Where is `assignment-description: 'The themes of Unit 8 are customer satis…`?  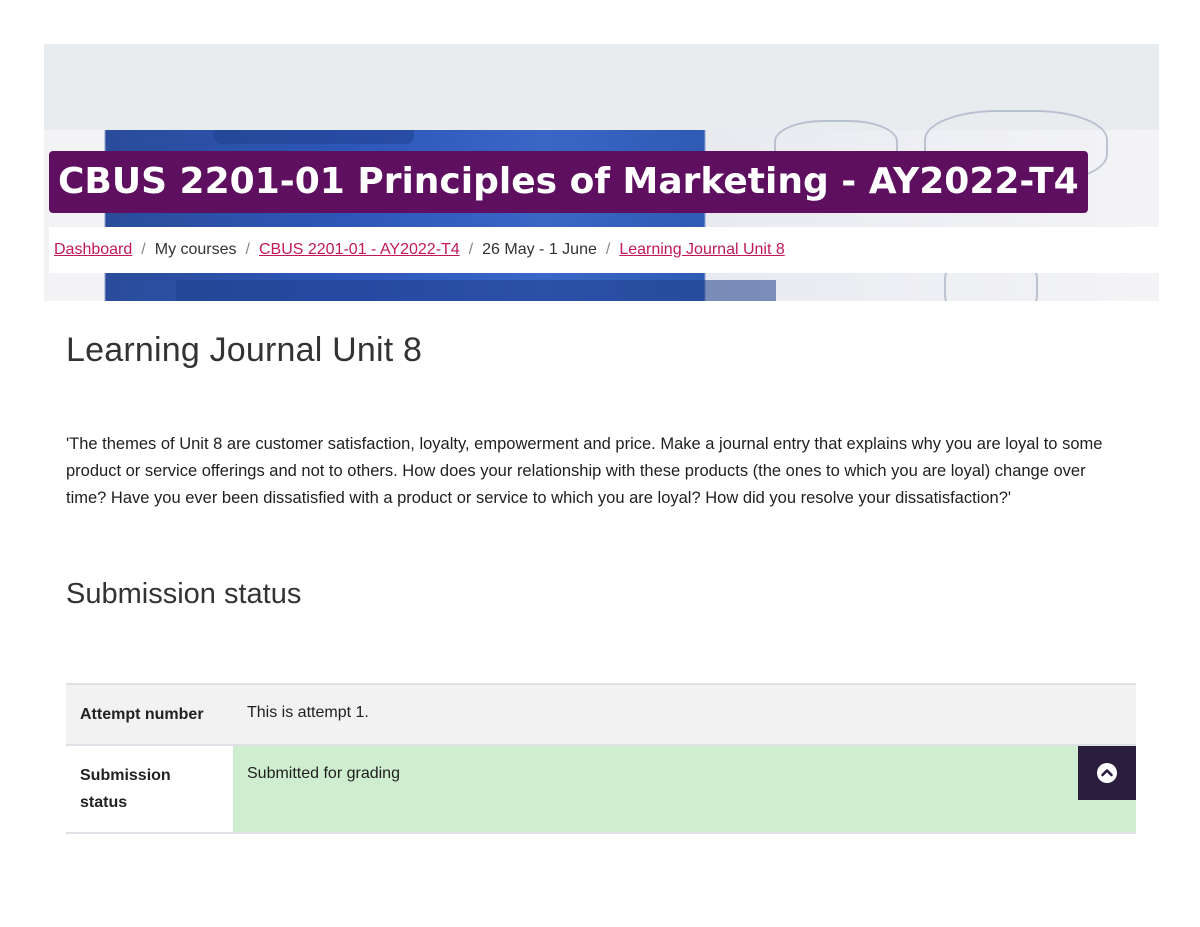 assignment-description: 'The themes of Unit 8 are customer satis… is located at coordinates (584, 471).